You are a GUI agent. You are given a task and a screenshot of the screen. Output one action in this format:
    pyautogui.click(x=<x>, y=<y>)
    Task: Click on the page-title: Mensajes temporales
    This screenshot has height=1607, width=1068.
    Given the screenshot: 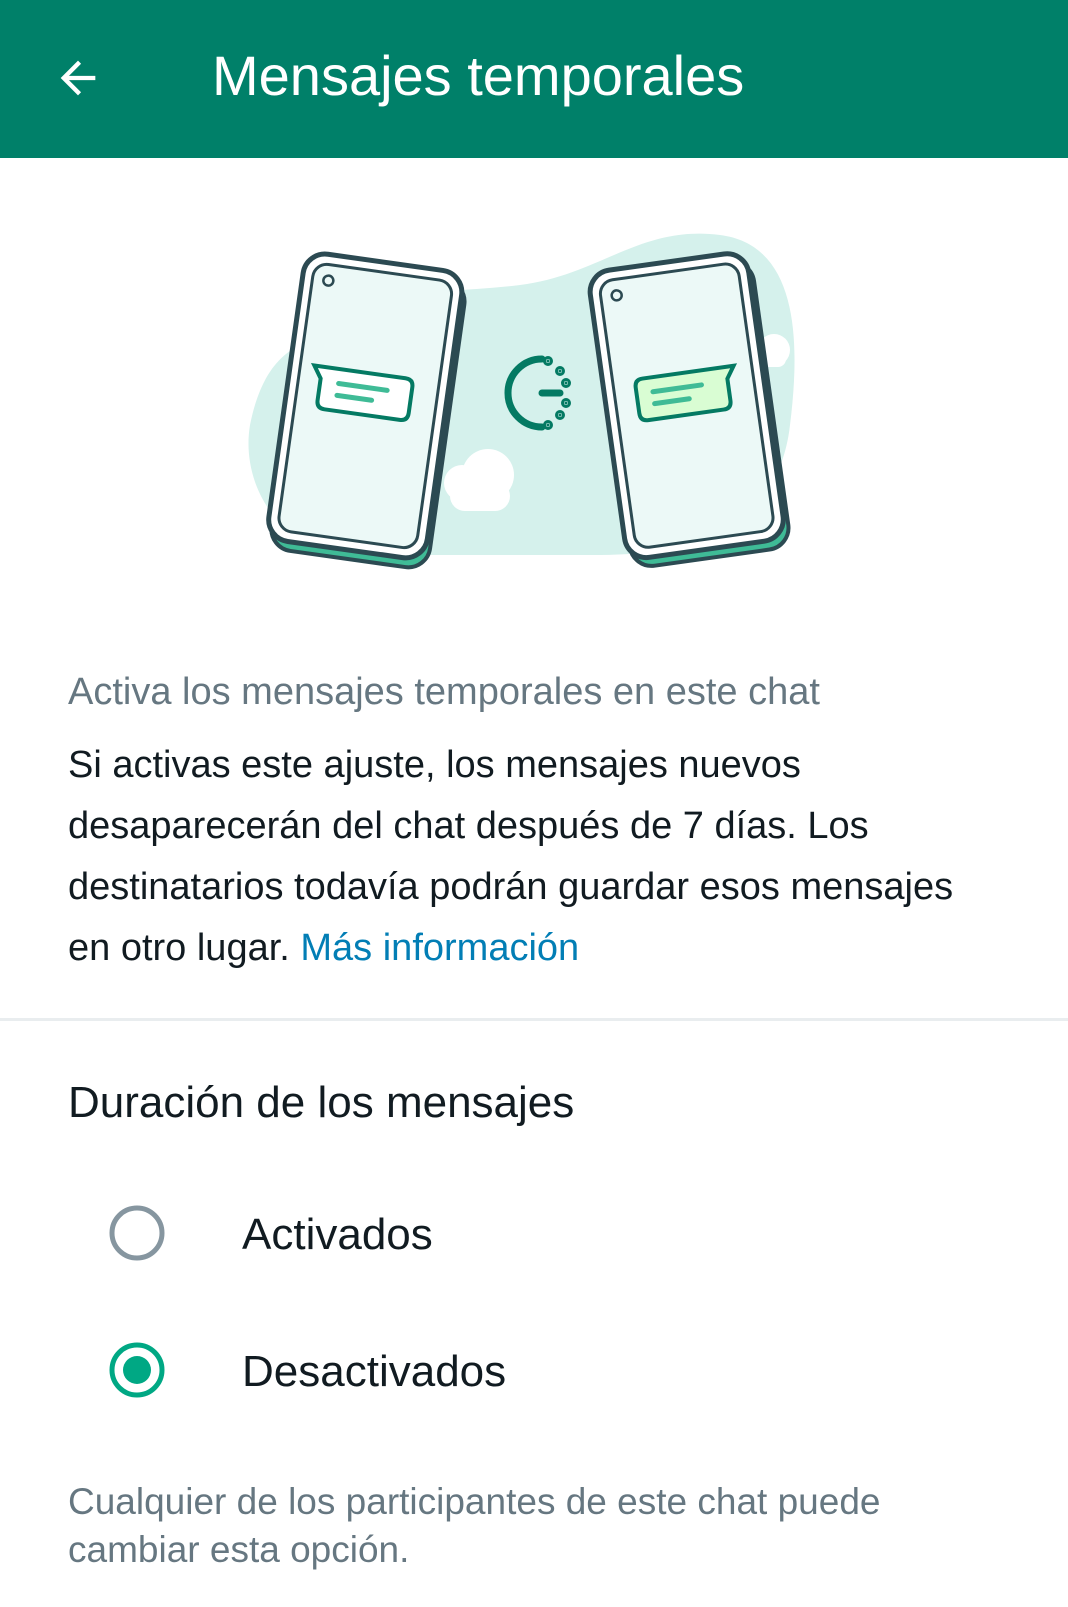 What is the action you would take?
    pyautogui.click(x=478, y=75)
    